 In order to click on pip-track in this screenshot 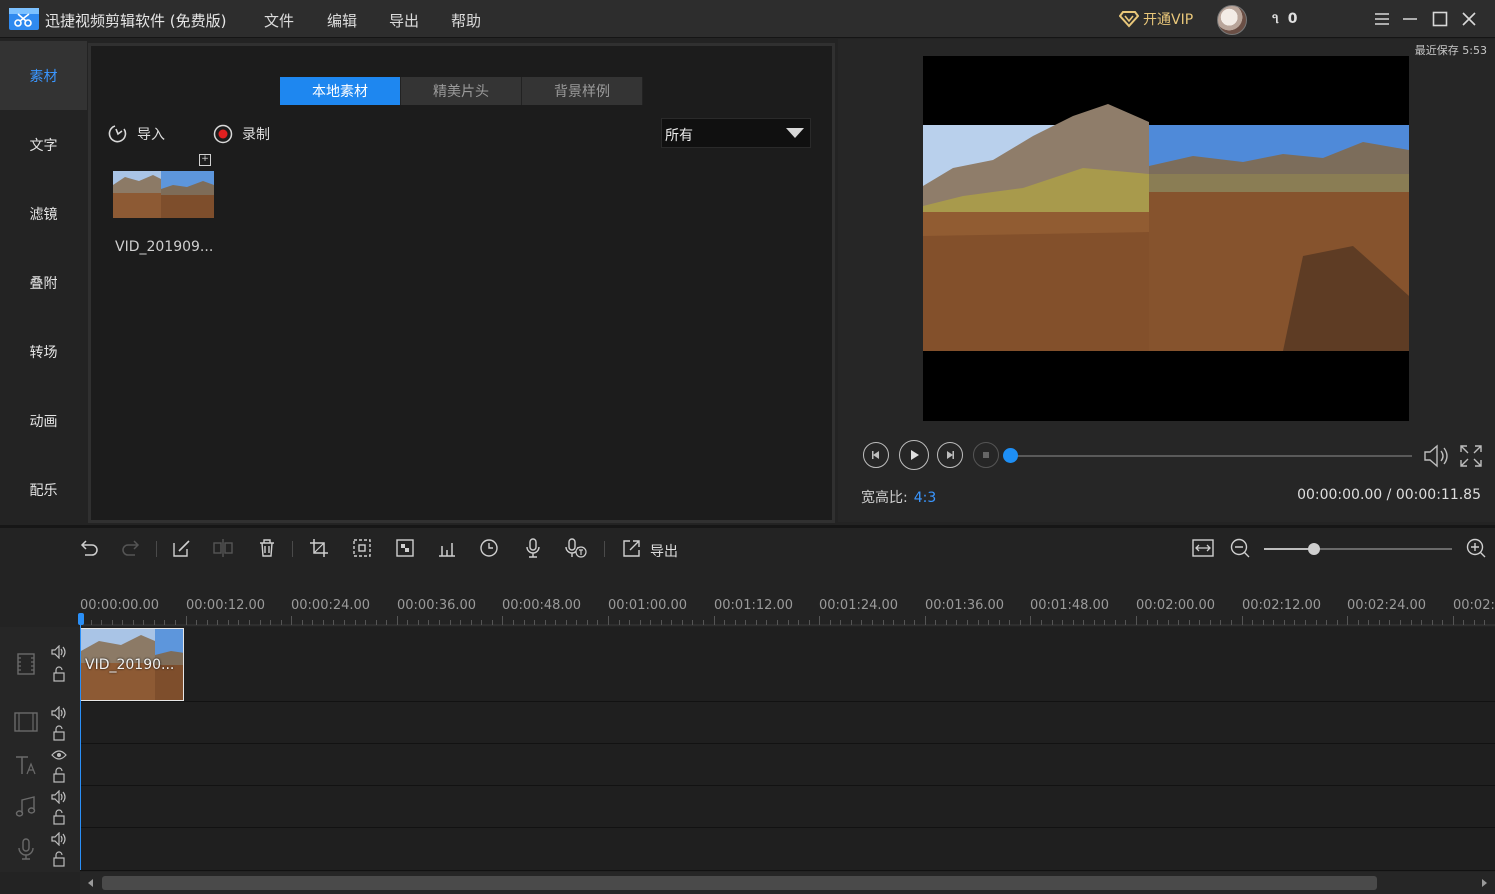, I will do `click(787, 723)`.